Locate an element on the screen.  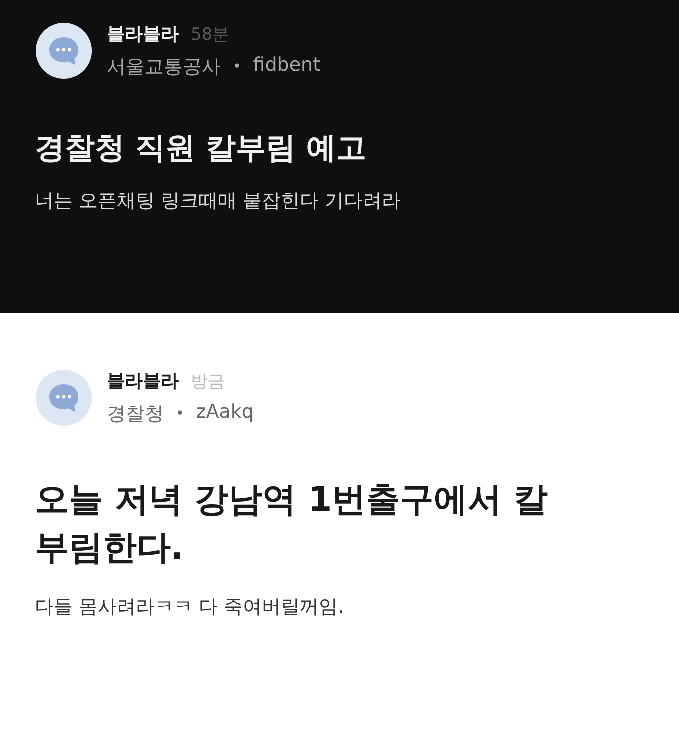
post-time: 58분 is located at coordinates (210, 35).